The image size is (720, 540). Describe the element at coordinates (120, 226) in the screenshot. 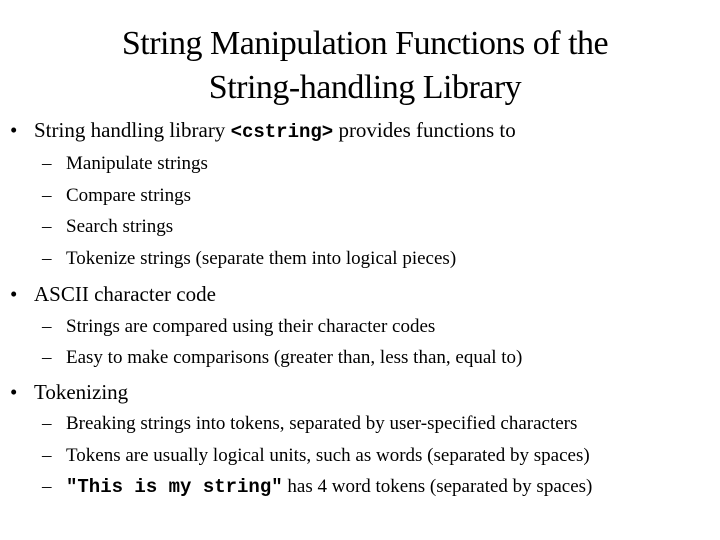

I see `sub-item-text: Search strings` at that location.